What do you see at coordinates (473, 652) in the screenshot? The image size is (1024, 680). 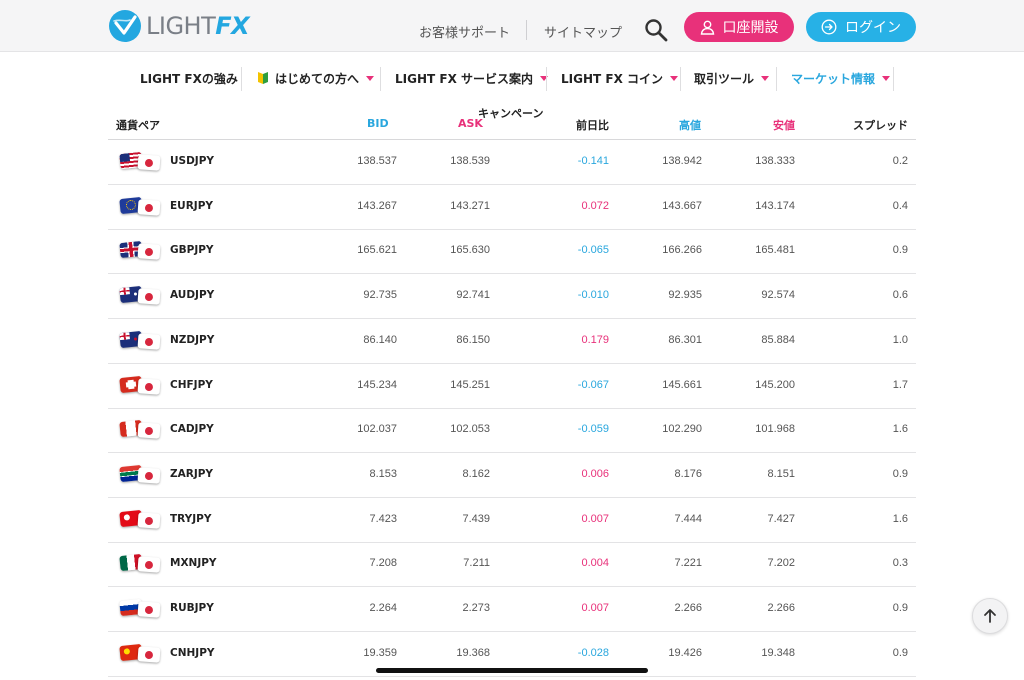 I see `ask-cell: 19.368` at bounding box center [473, 652].